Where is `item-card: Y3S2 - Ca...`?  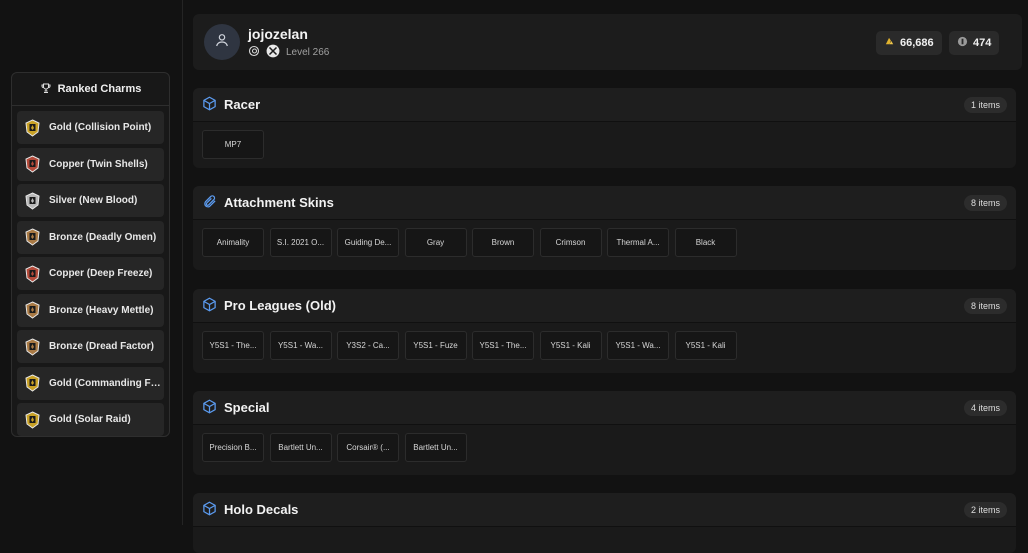 item-card: Y3S2 - Ca... is located at coordinates (368, 345).